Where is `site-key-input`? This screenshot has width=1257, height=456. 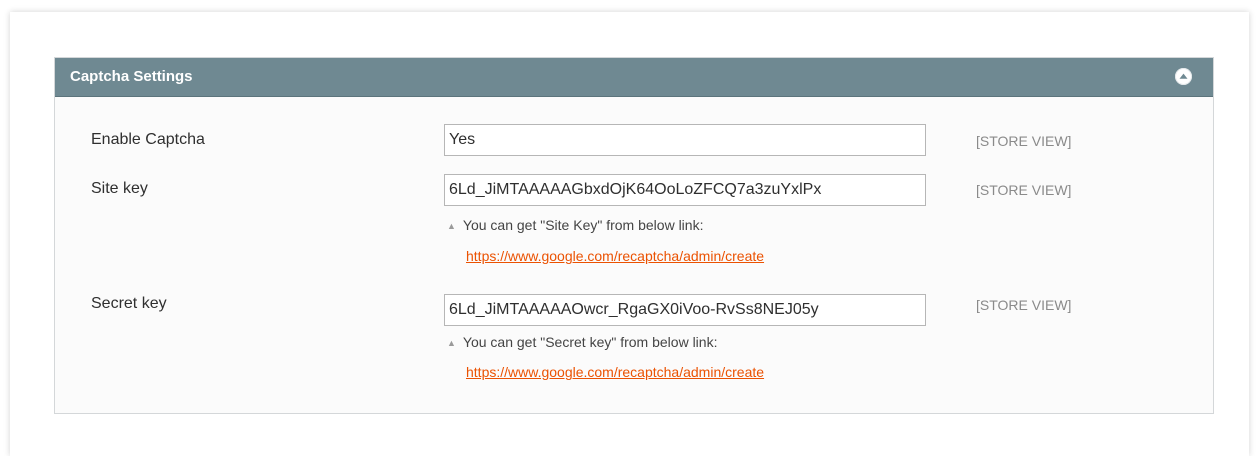
site-key-input is located at coordinates (685, 190).